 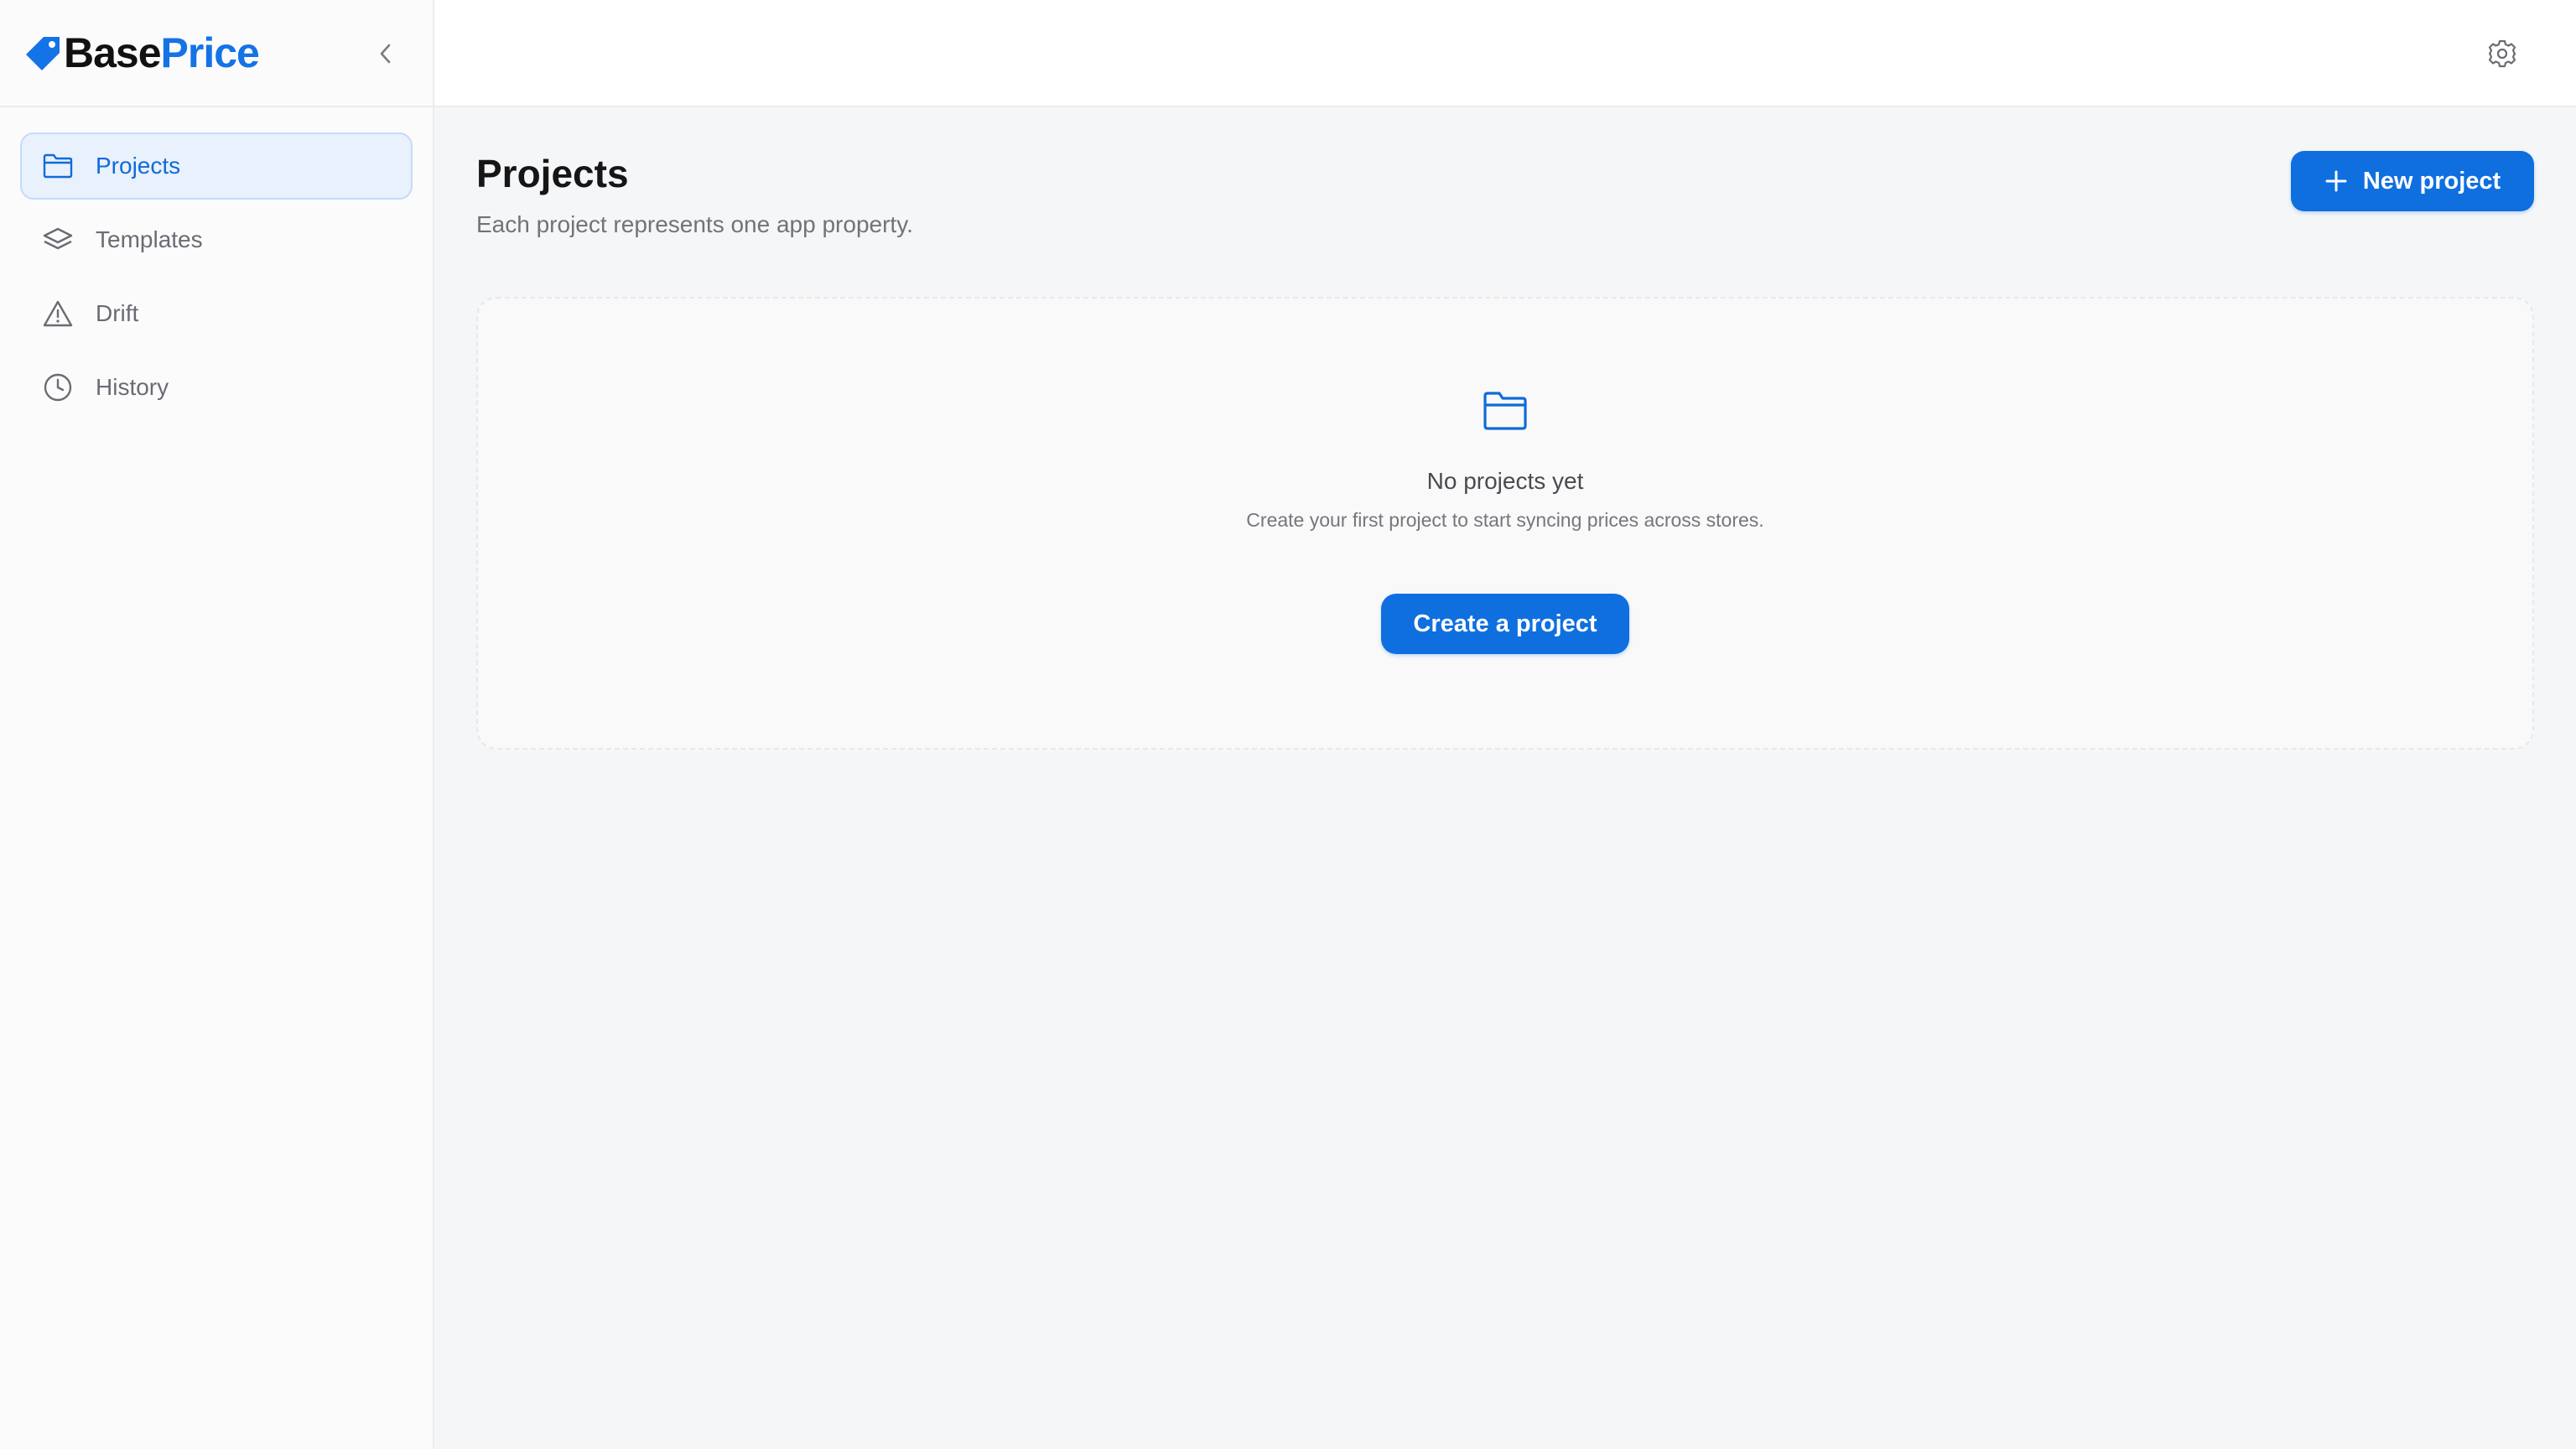 What do you see at coordinates (138, 166) in the screenshot?
I see `sidebar-item-label: Projects` at bounding box center [138, 166].